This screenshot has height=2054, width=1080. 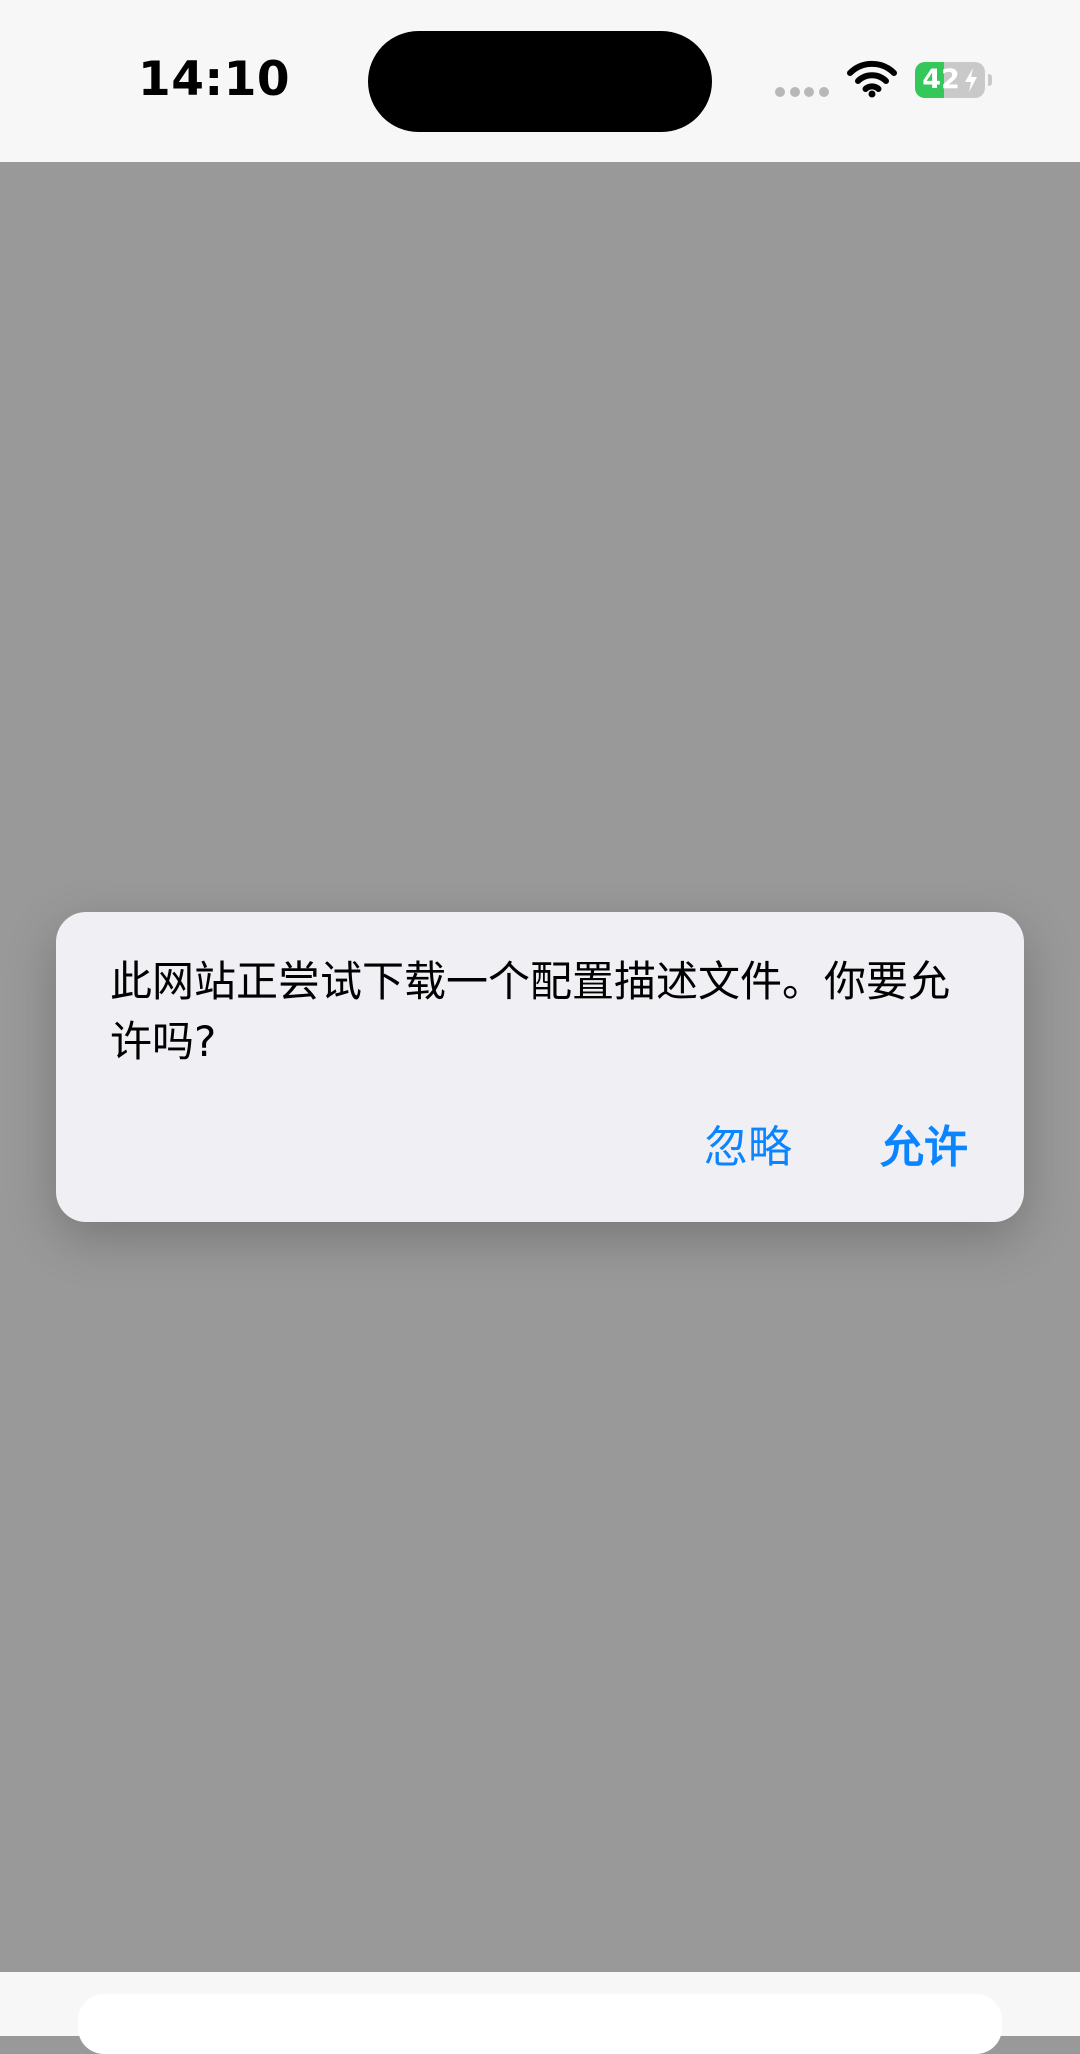 What do you see at coordinates (990, 80) in the screenshot?
I see `battery-cap` at bounding box center [990, 80].